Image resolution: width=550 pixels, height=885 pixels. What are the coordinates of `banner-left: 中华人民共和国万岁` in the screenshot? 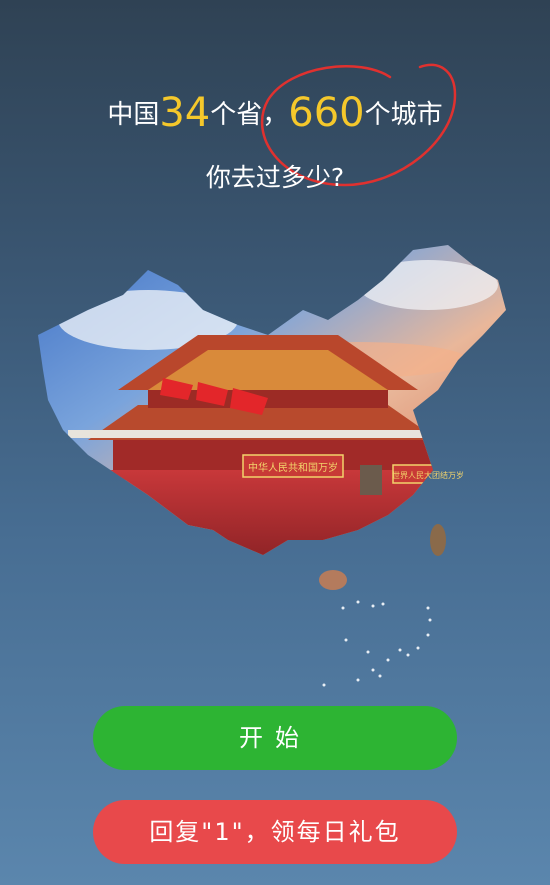 It's located at (293, 467).